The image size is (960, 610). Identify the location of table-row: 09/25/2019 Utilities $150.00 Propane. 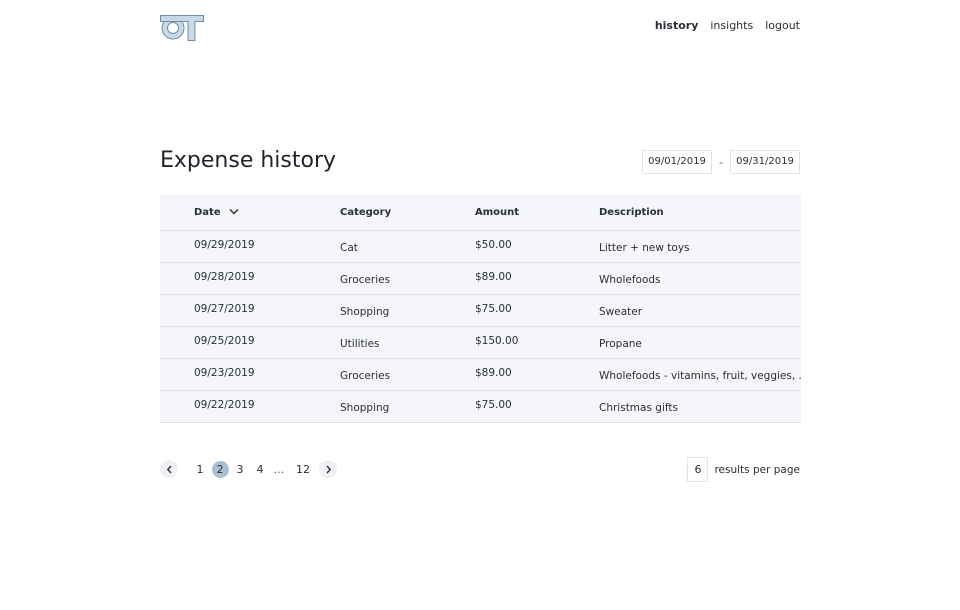
(480, 343).